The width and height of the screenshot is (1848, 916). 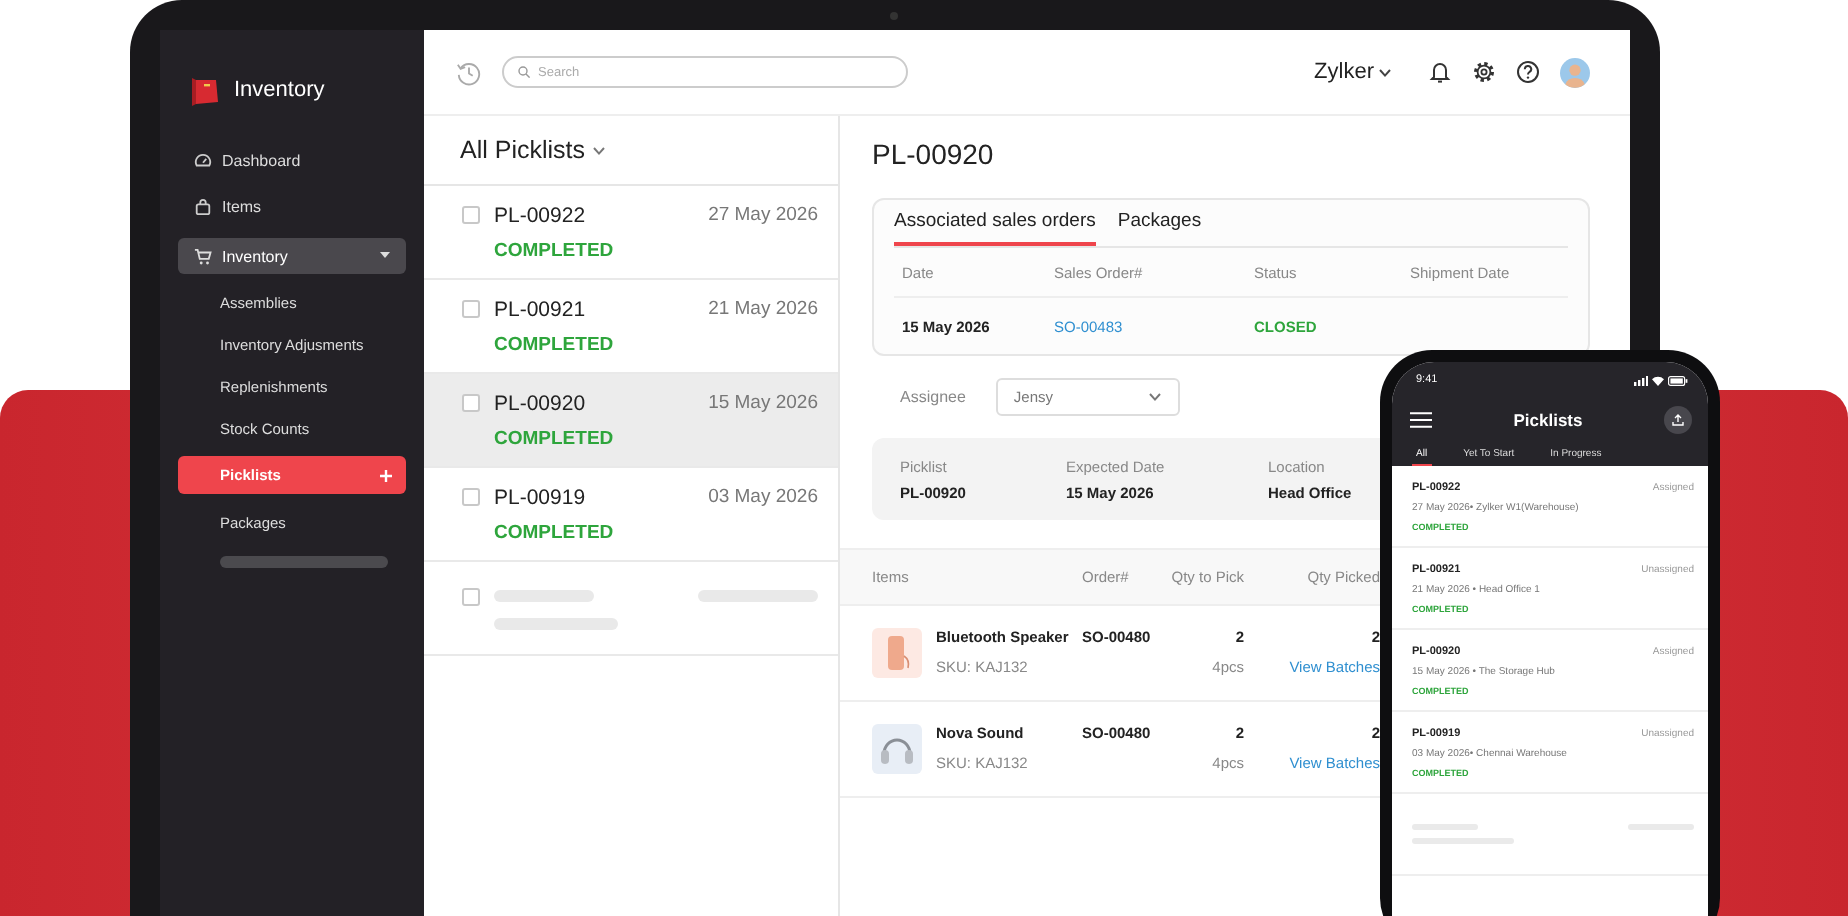 I want to click on picklist-row: PL-00919 03 May 2026 COMPLETED, so click(x=631, y=515).